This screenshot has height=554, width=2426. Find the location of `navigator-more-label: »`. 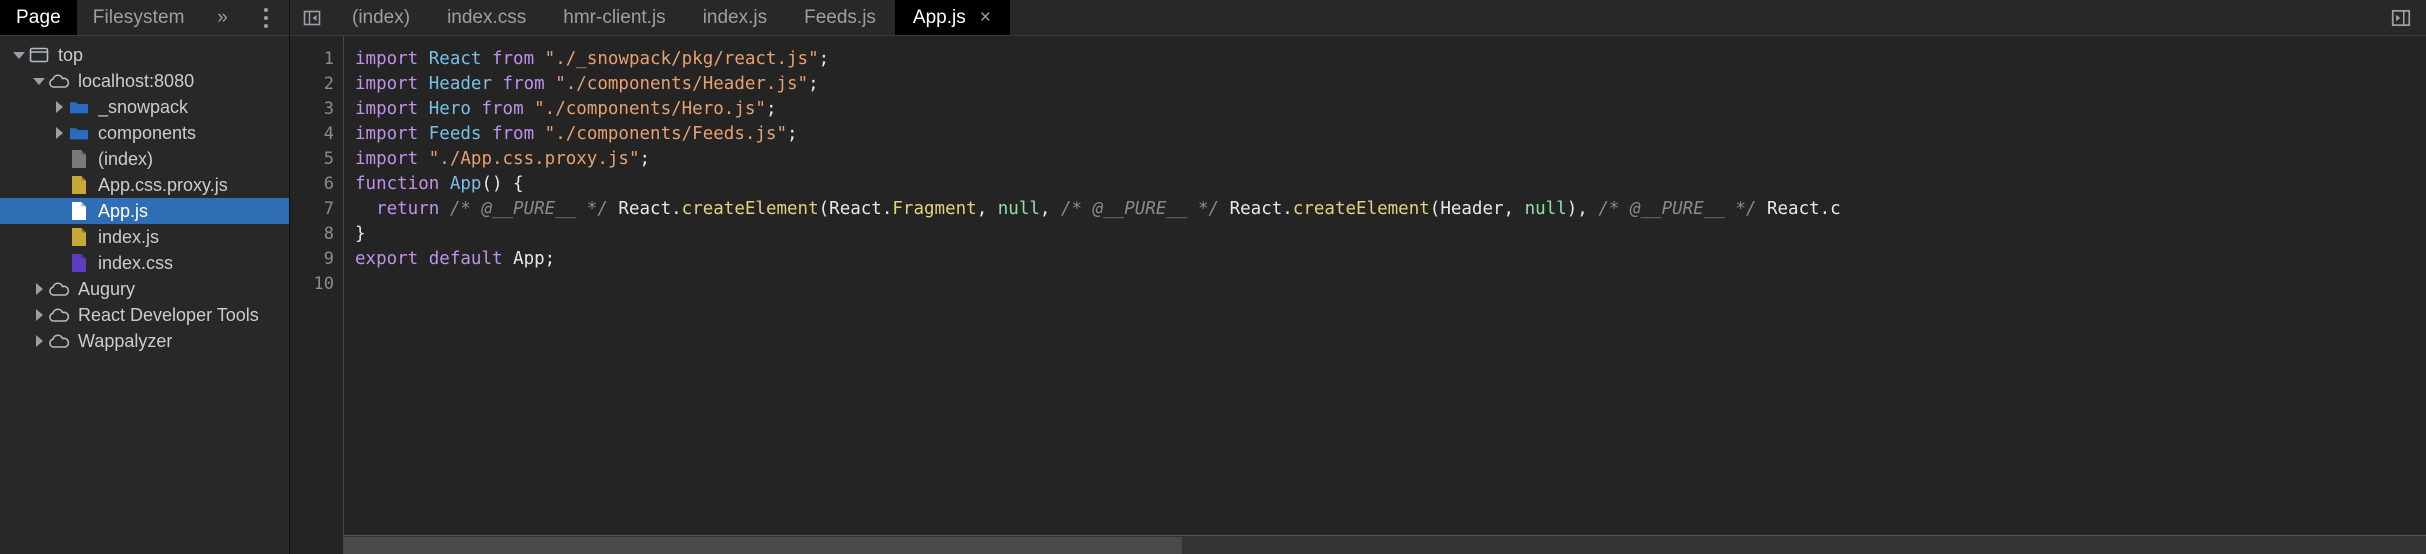

navigator-more-label: » is located at coordinates (222, 17).